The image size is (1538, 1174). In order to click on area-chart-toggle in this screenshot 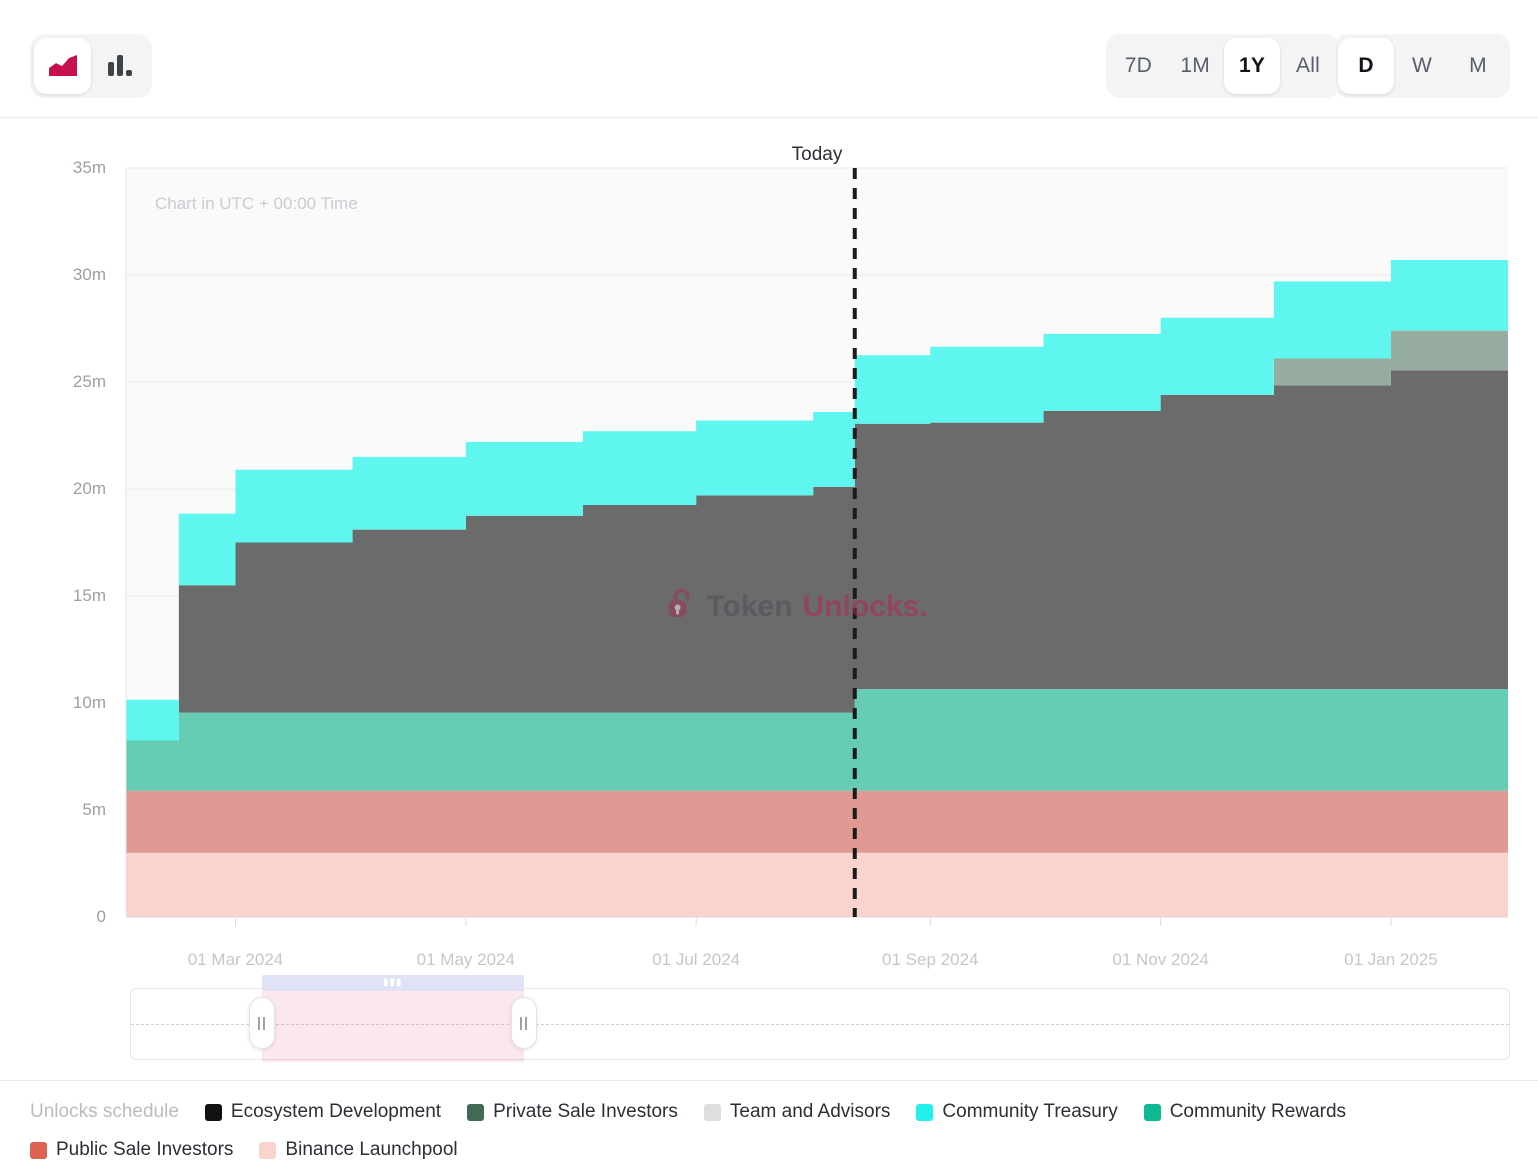, I will do `click(62, 66)`.